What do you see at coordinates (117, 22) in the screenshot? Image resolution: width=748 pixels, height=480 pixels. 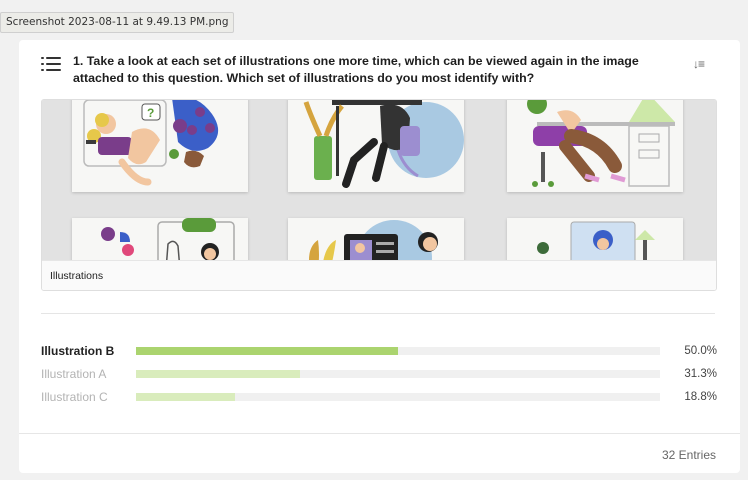 I see `filename-tooltip: Screenshot 2023-08-11 at 9.49.13 PM.png` at bounding box center [117, 22].